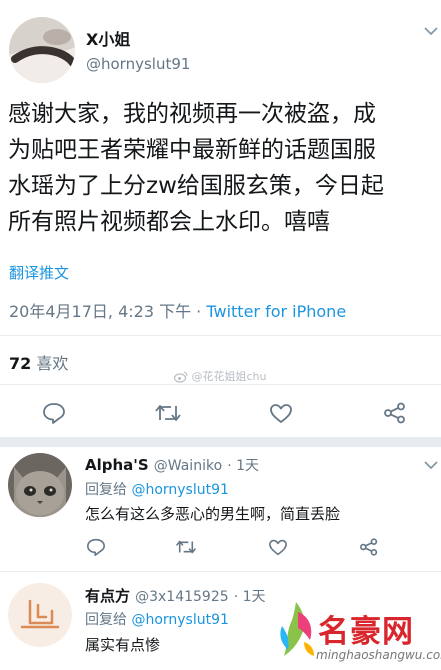  I want to click on tweet-text-line: 为贴吧王者荣耀中最新鲜的话题国服, so click(192, 150).